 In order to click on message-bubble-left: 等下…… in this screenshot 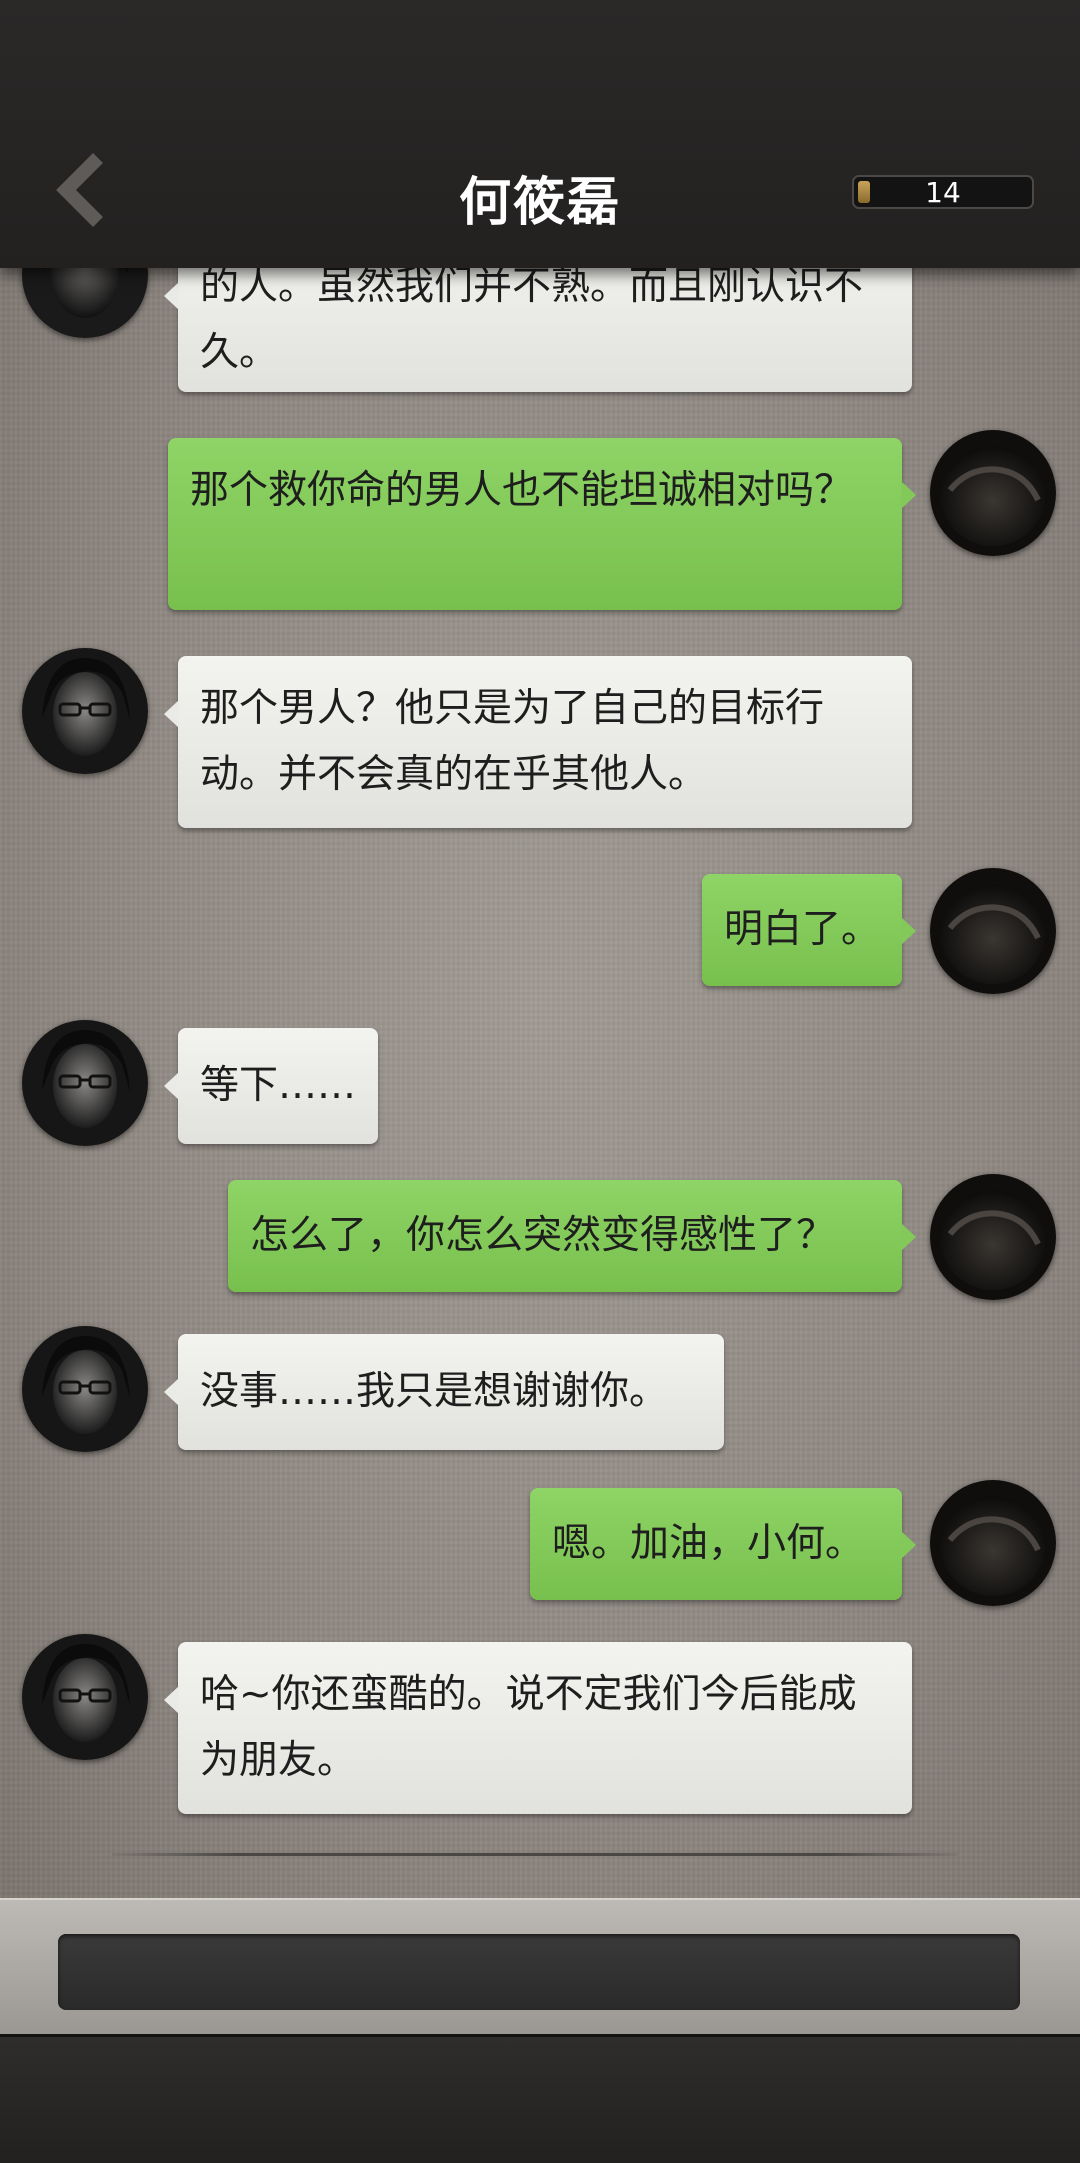, I will do `click(271, 1086)`.